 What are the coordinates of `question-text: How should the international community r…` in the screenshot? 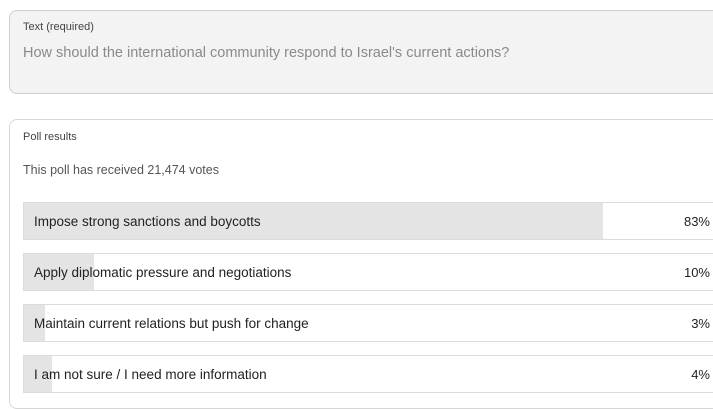 It's located at (266, 53).